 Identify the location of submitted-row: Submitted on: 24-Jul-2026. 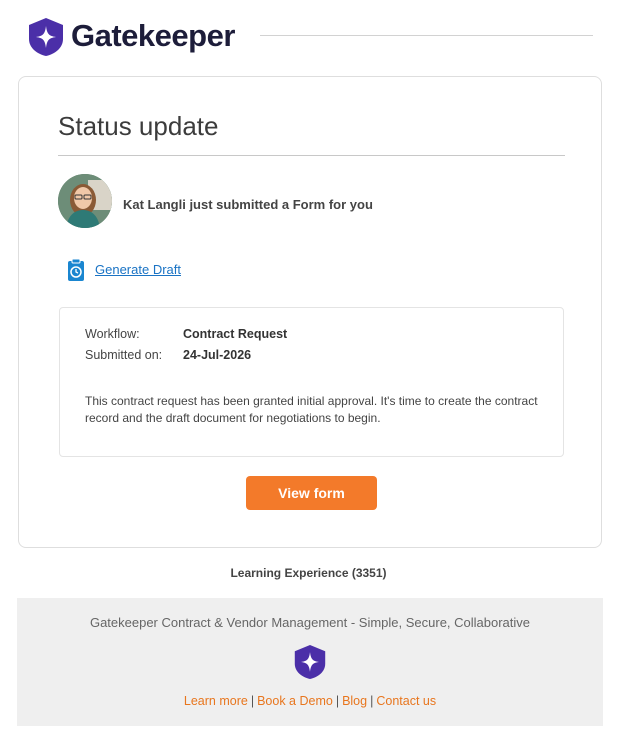
(168, 355).